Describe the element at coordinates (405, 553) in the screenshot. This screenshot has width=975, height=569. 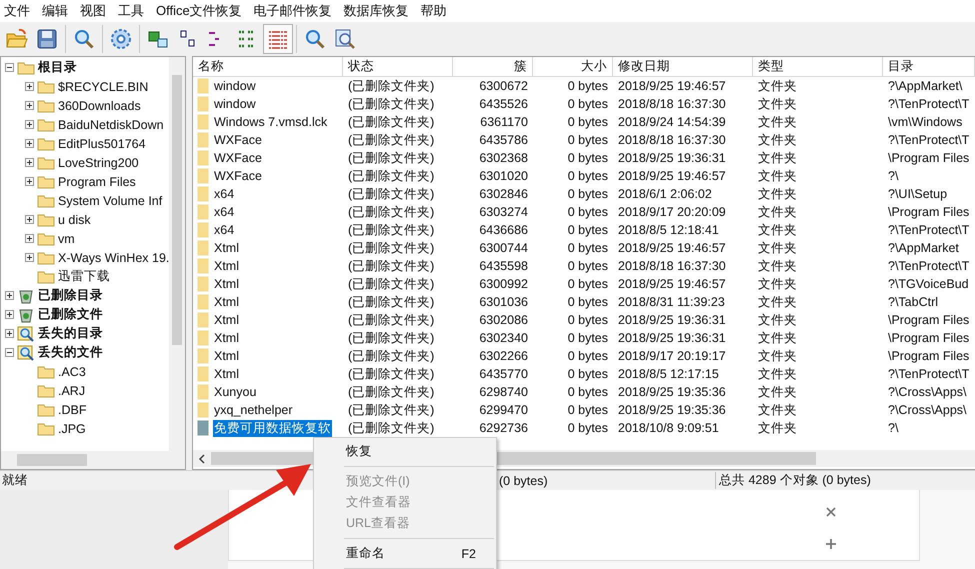
I see `menu-item: 重命名 F2` at that location.